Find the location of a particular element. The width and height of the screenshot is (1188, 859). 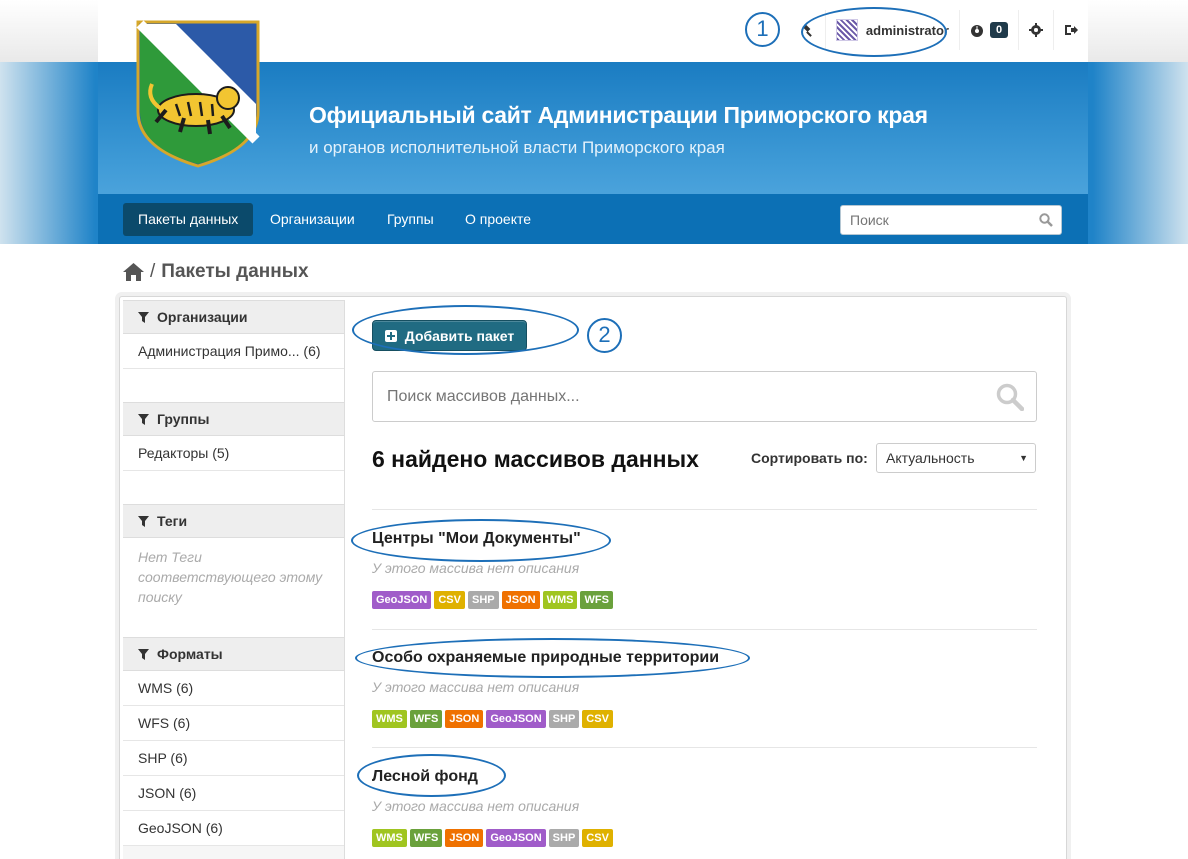

avatar is located at coordinates (846, 30).